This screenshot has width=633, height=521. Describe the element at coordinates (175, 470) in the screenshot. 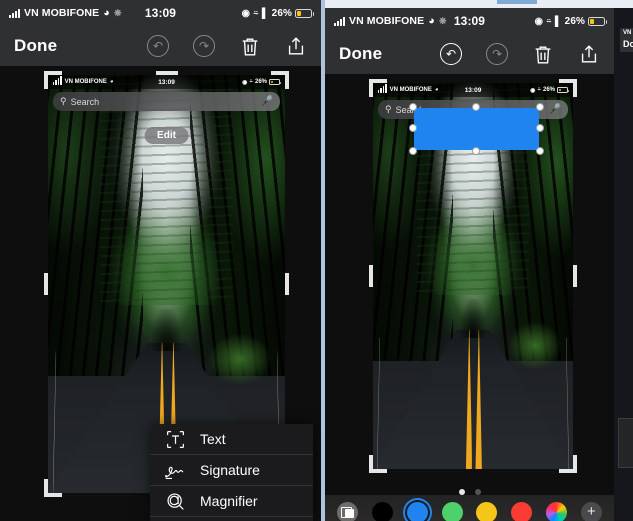

I see `signature-icon` at that location.